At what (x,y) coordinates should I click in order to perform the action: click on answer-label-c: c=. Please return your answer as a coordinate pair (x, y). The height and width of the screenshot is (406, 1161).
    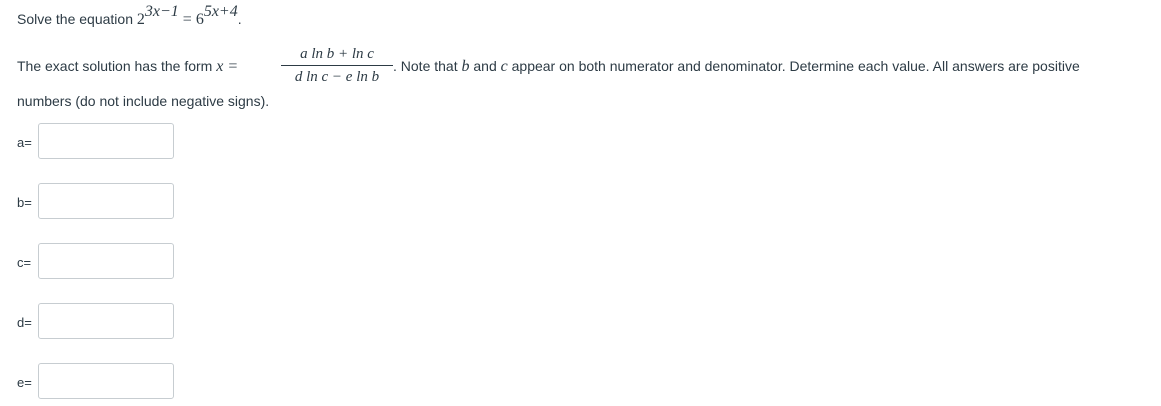
    Looking at the image, I should click on (24, 262).